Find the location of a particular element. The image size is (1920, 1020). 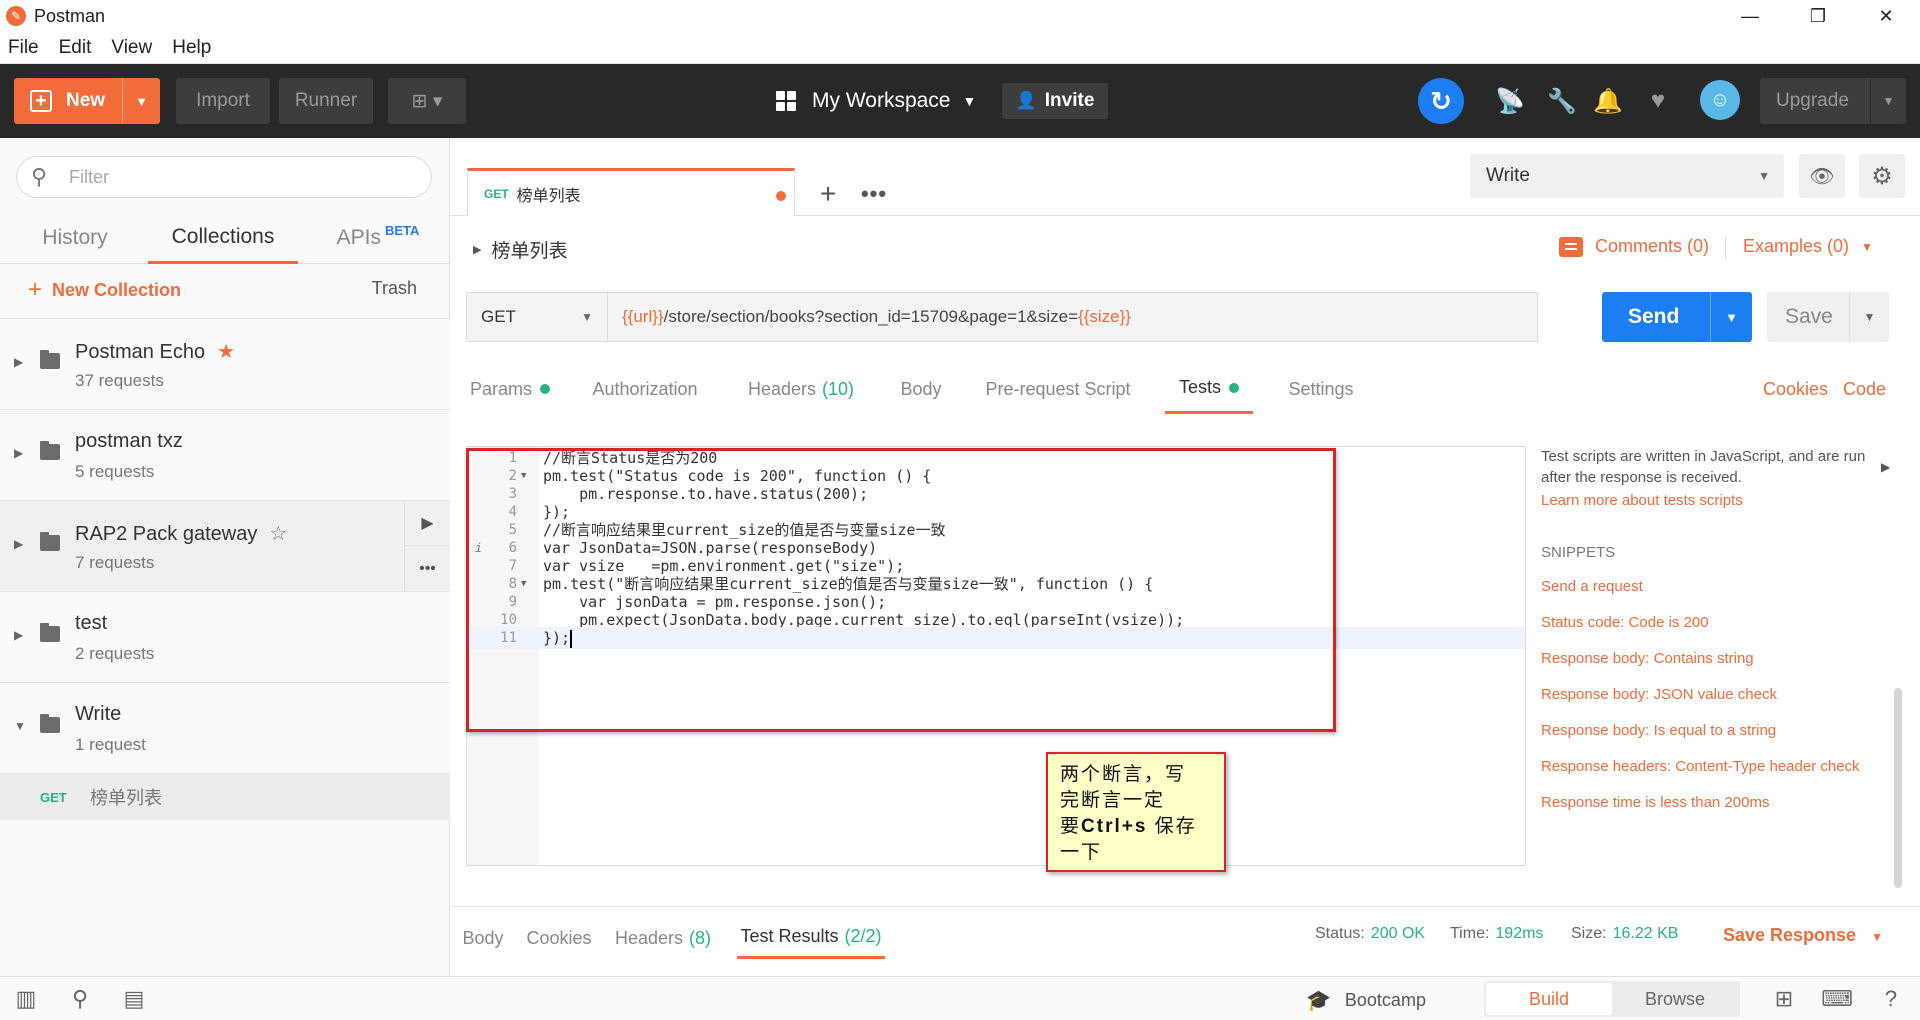

new-window-button: ⊞ ▾ is located at coordinates (427, 101).